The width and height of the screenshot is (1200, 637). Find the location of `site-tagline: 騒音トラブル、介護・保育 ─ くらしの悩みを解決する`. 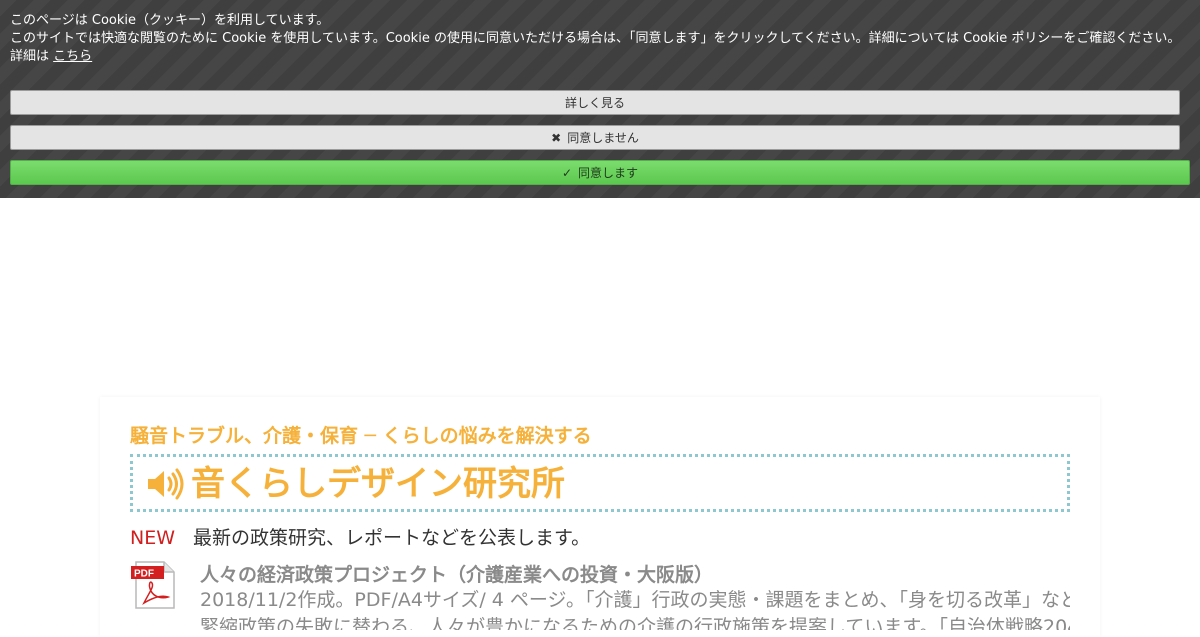

site-tagline: 騒音トラブル、介護・保育 ─ くらしの悩みを解決する is located at coordinates (361, 436).